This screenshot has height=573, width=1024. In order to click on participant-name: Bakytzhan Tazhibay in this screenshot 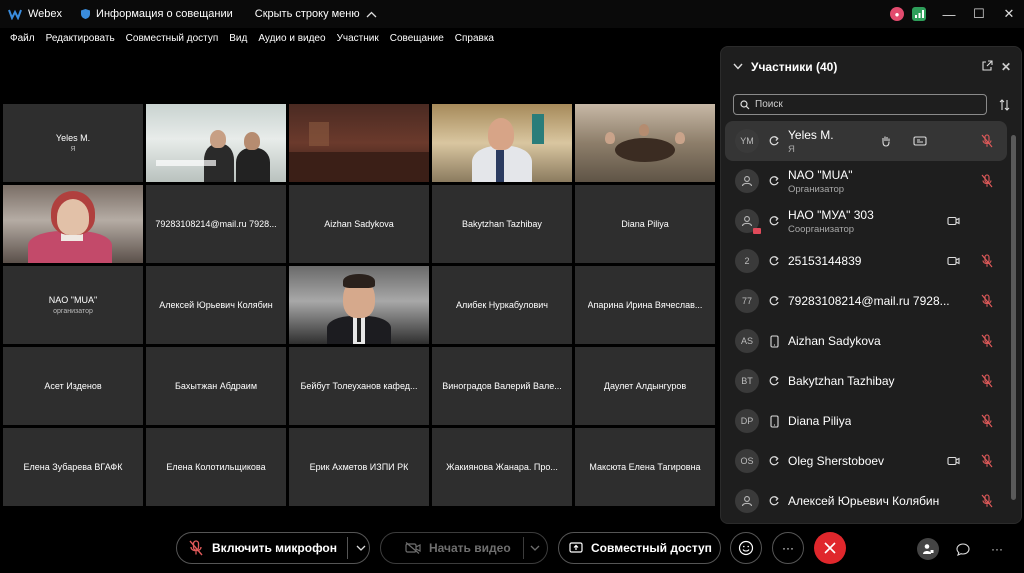, I will do `click(841, 381)`.